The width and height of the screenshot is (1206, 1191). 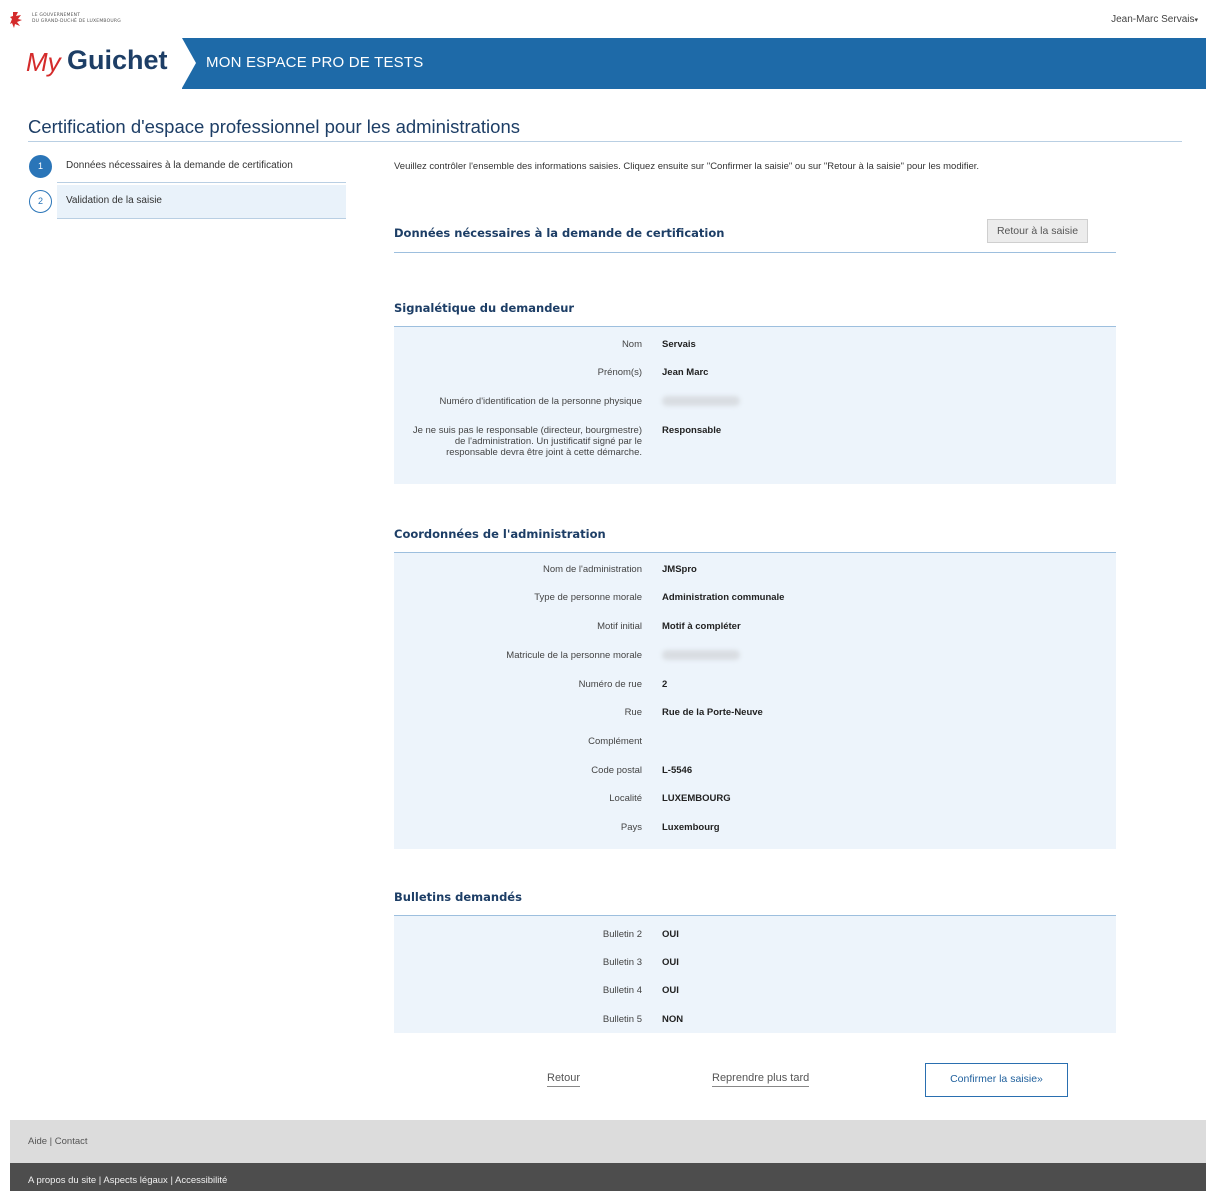 I want to click on help-link: Aide, so click(x=37, y=1141).